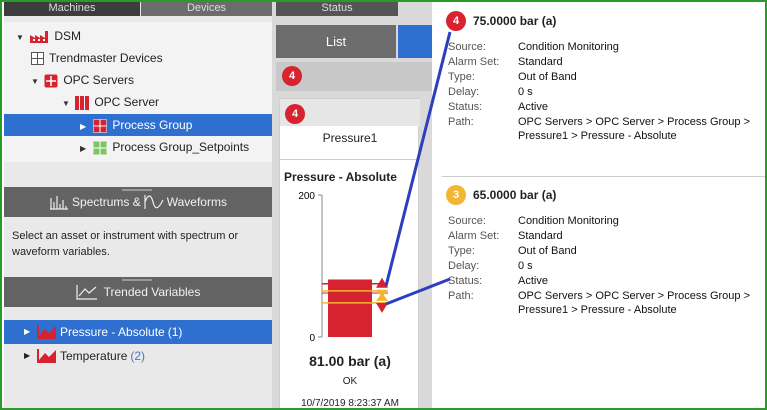  I want to click on card-measurement-name: Pressure - Absolute, so click(340, 177).